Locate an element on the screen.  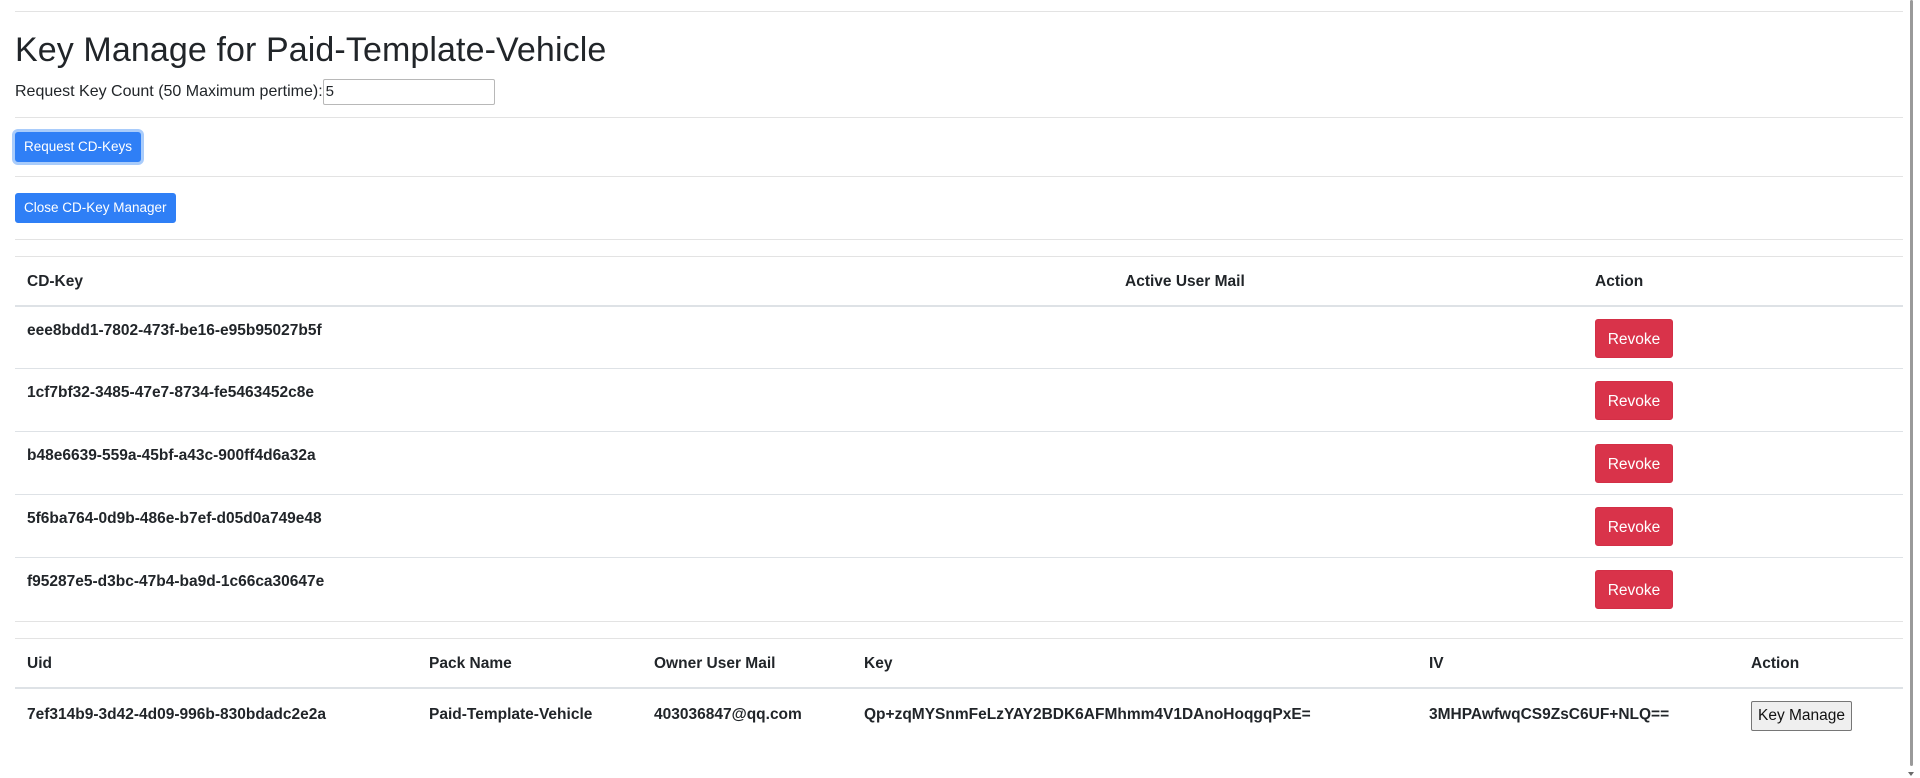
pack-name-cell: Paid-Template-Vehicle is located at coordinates (511, 714).